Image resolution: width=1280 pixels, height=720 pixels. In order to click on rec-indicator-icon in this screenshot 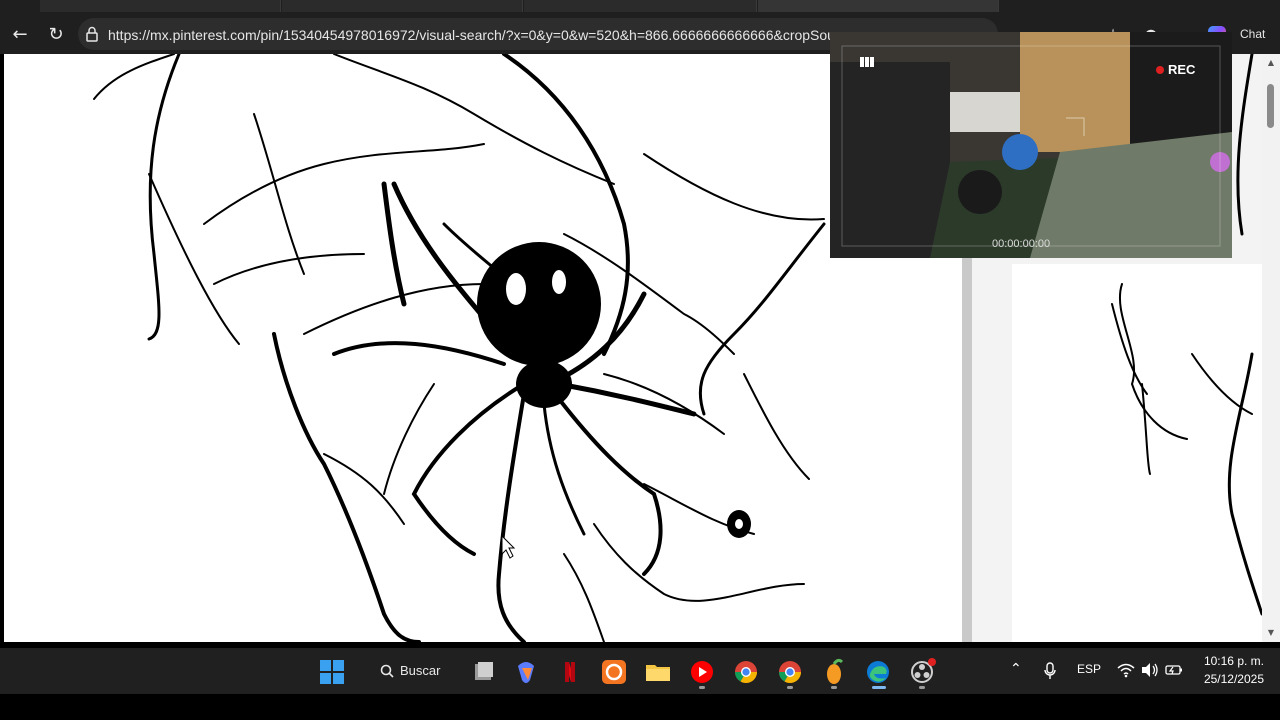, I will do `click(1160, 70)`.